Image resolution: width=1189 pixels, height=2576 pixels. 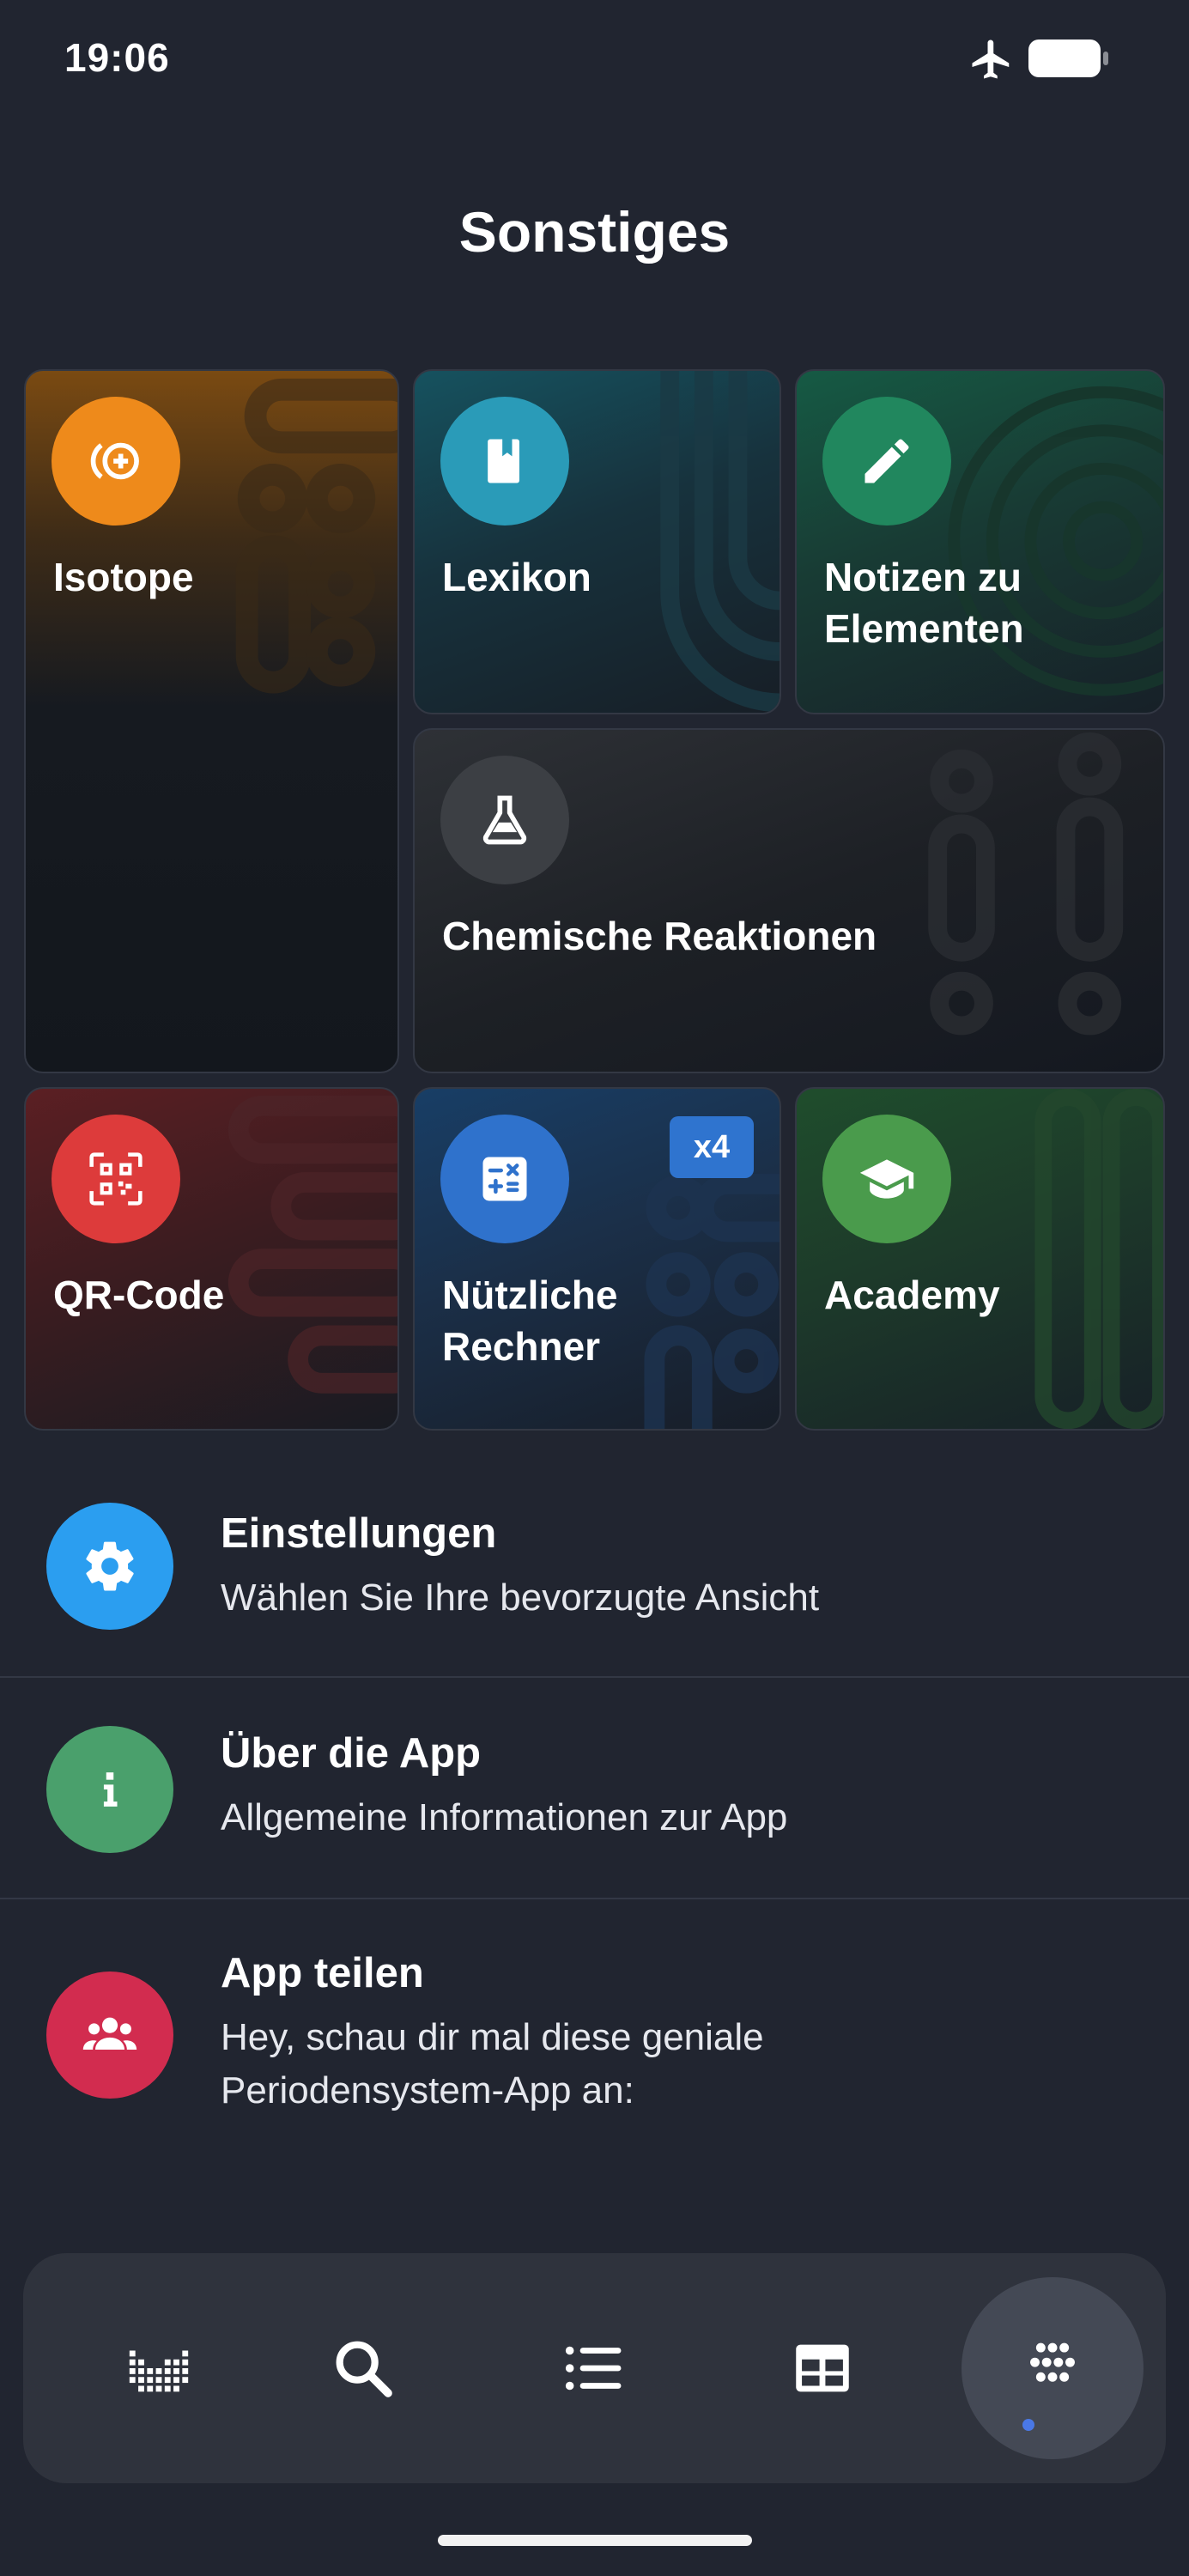 I want to click on book-icon-circle, so click(x=504, y=461).